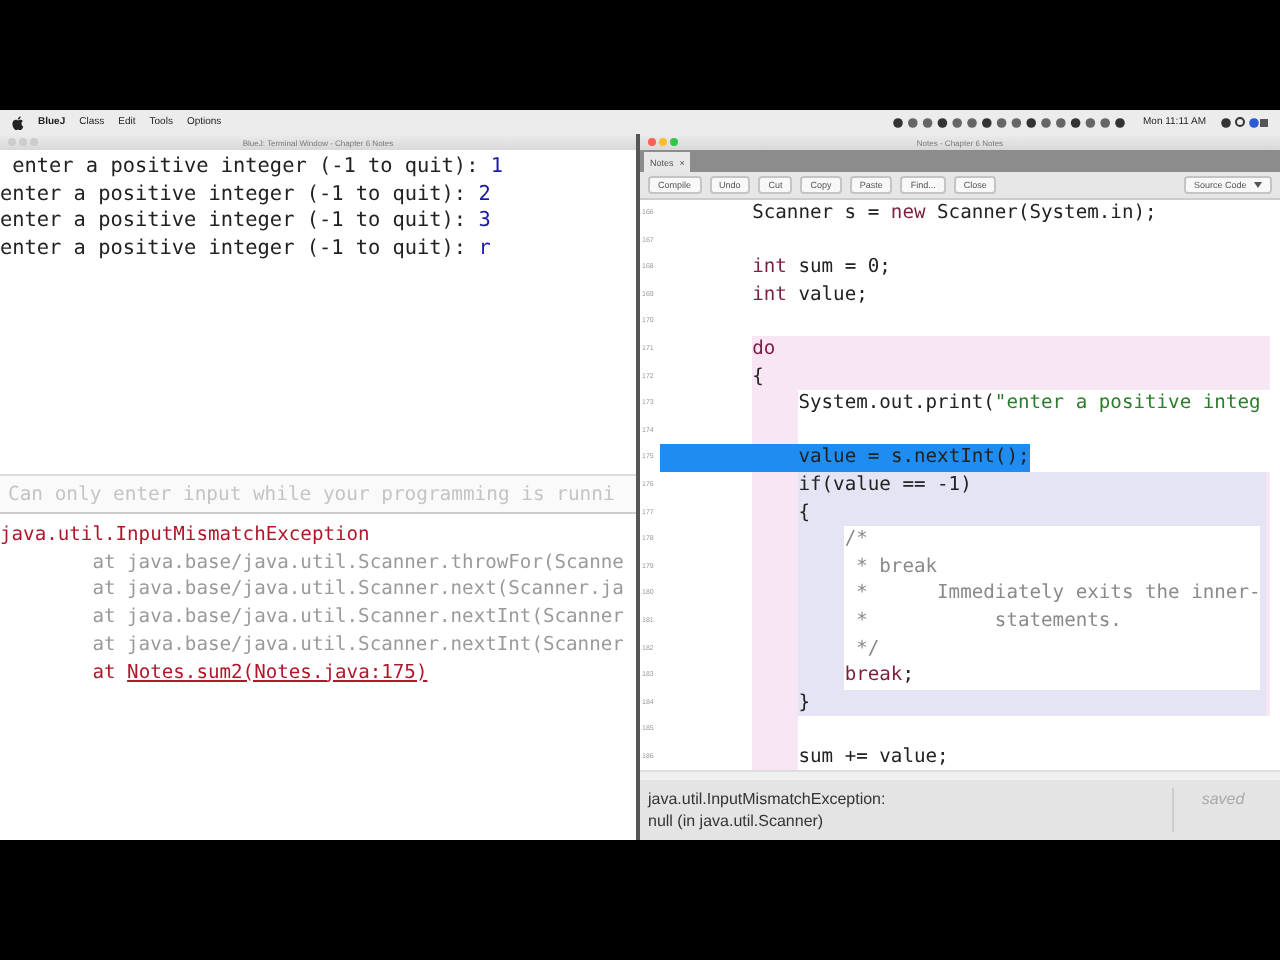 Image resolution: width=1280 pixels, height=960 pixels. What do you see at coordinates (885, 485) in the screenshot?
I see `code-line: if(value == -1)` at bounding box center [885, 485].